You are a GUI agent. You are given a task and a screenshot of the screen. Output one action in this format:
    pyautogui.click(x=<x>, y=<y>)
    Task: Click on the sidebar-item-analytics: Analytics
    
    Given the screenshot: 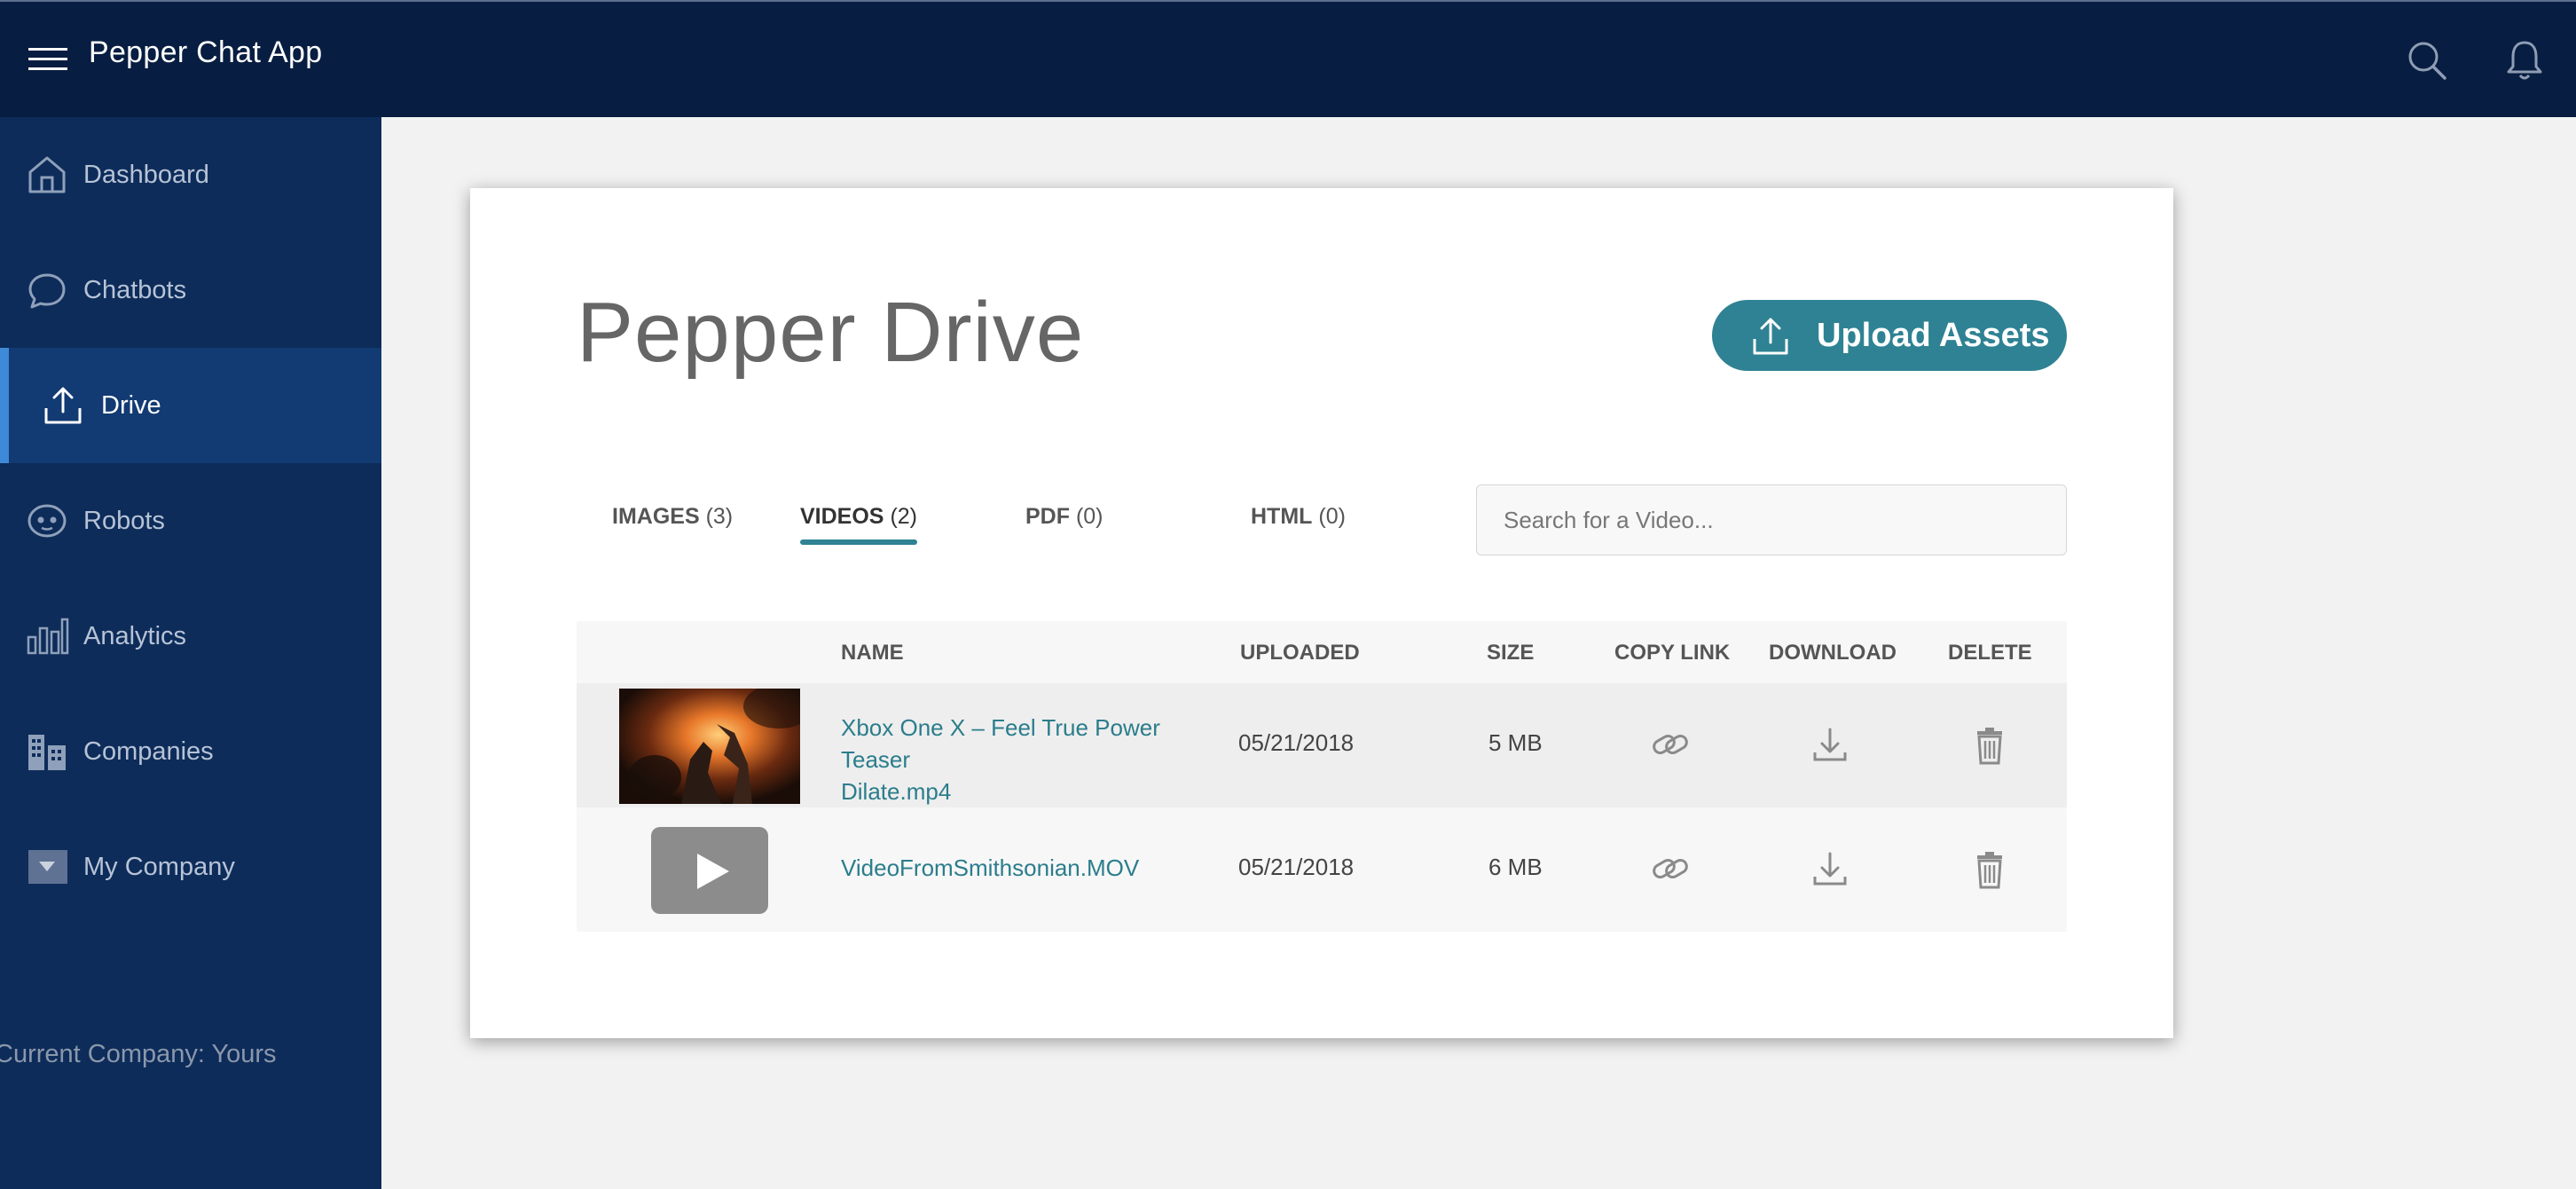 What is the action you would take?
    pyautogui.click(x=190, y=636)
    